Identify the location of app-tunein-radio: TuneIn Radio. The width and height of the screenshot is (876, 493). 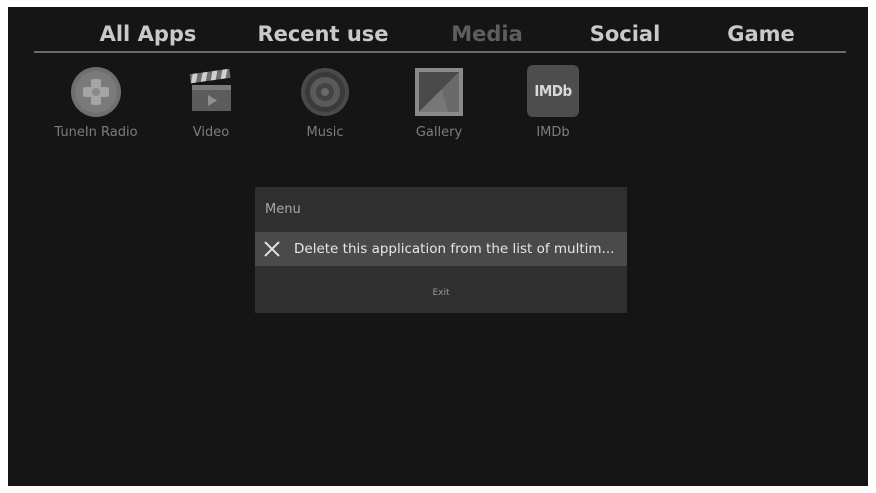
(96, 106).